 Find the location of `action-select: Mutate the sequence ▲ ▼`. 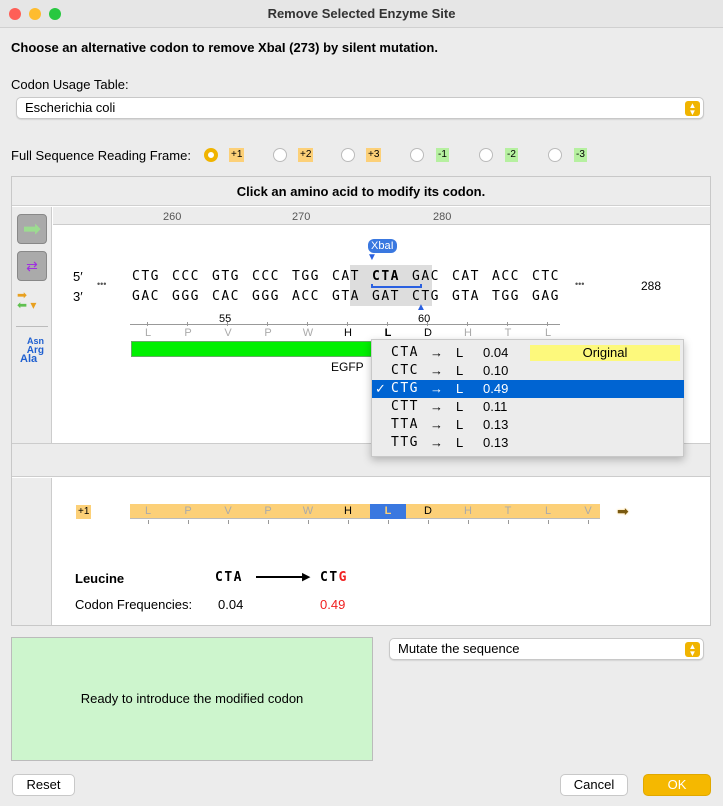

action-select: Mutate the sequence ▲ ▼ is located at coordinates (546, 649).